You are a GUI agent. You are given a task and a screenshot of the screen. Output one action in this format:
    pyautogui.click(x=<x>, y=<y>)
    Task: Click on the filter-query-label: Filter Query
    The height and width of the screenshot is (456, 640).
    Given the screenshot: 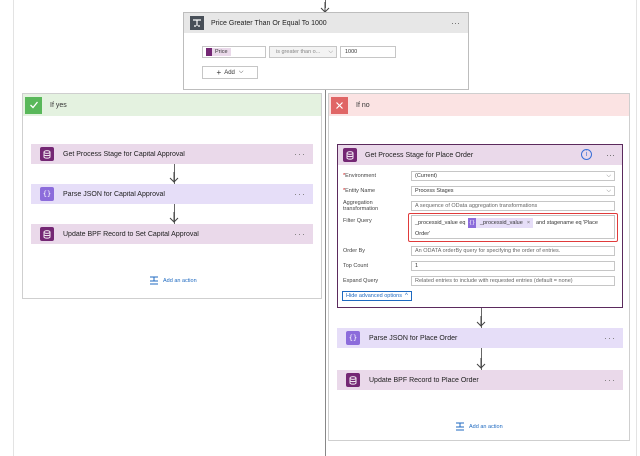 What is the action you would take?
    pyautogui.click(x=357, y=221)
    